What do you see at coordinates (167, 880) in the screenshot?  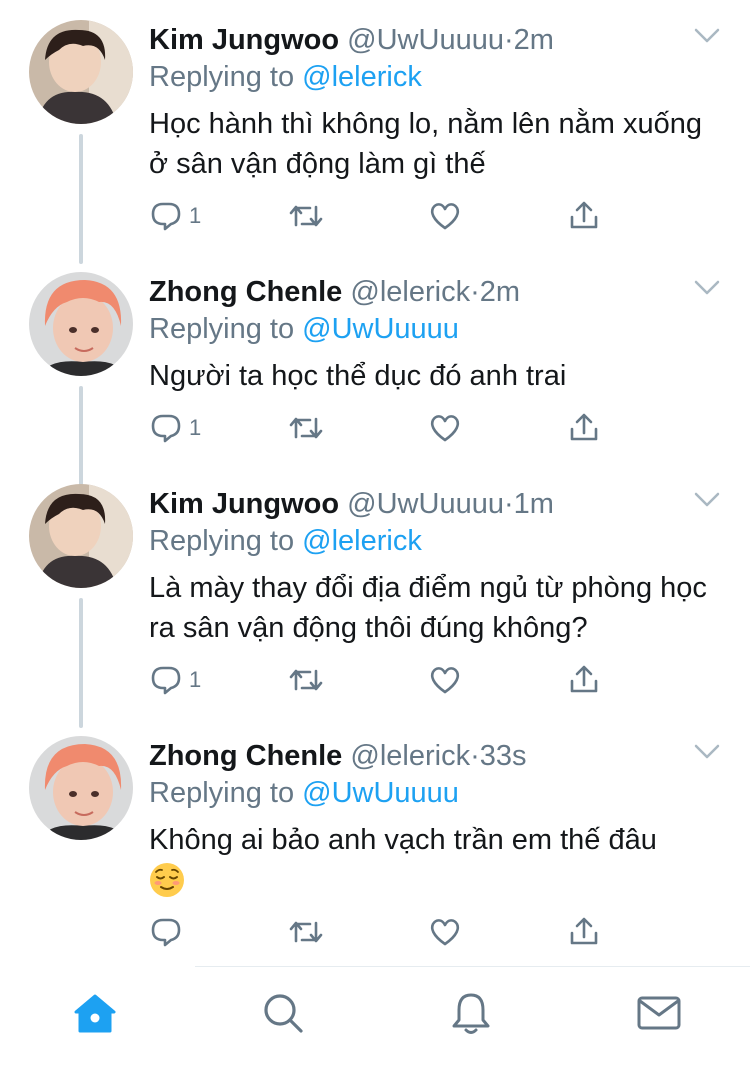 I see `relieved-face-emoji` at bounding box center [167, 880].